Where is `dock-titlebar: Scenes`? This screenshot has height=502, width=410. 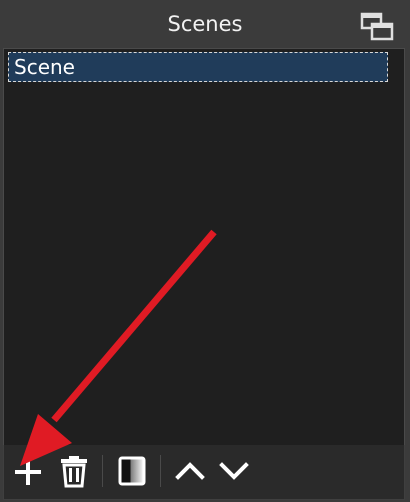 dock-titlebar: Scenes is located at coordinates (205, 24).